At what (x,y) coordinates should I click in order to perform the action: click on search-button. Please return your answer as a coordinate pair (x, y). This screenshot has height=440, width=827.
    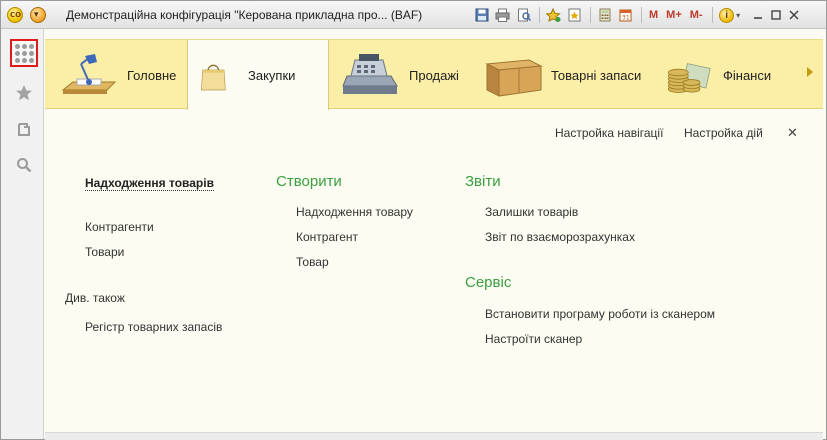
    Looking at the image, I should click on (24, 165).